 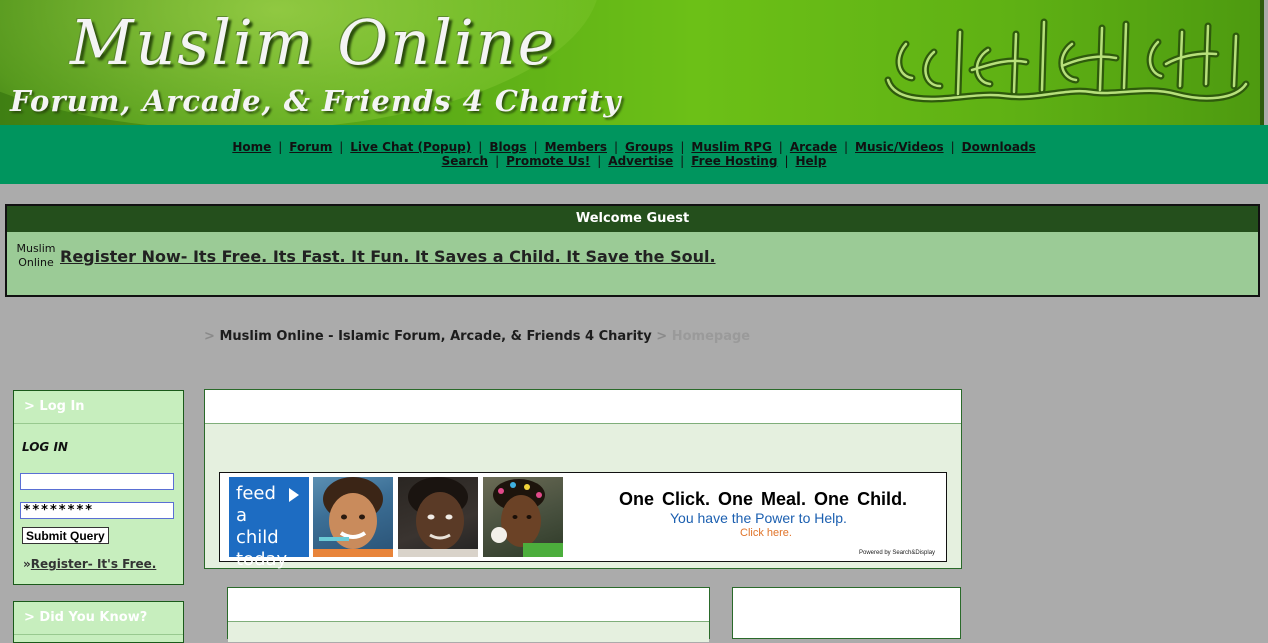 What do you see at coordinates (316, 101) in the screenshot?
I see `site-subtitle: Forum, Arcade, & Friends 4 Charity` at bounding box center [316, 101].